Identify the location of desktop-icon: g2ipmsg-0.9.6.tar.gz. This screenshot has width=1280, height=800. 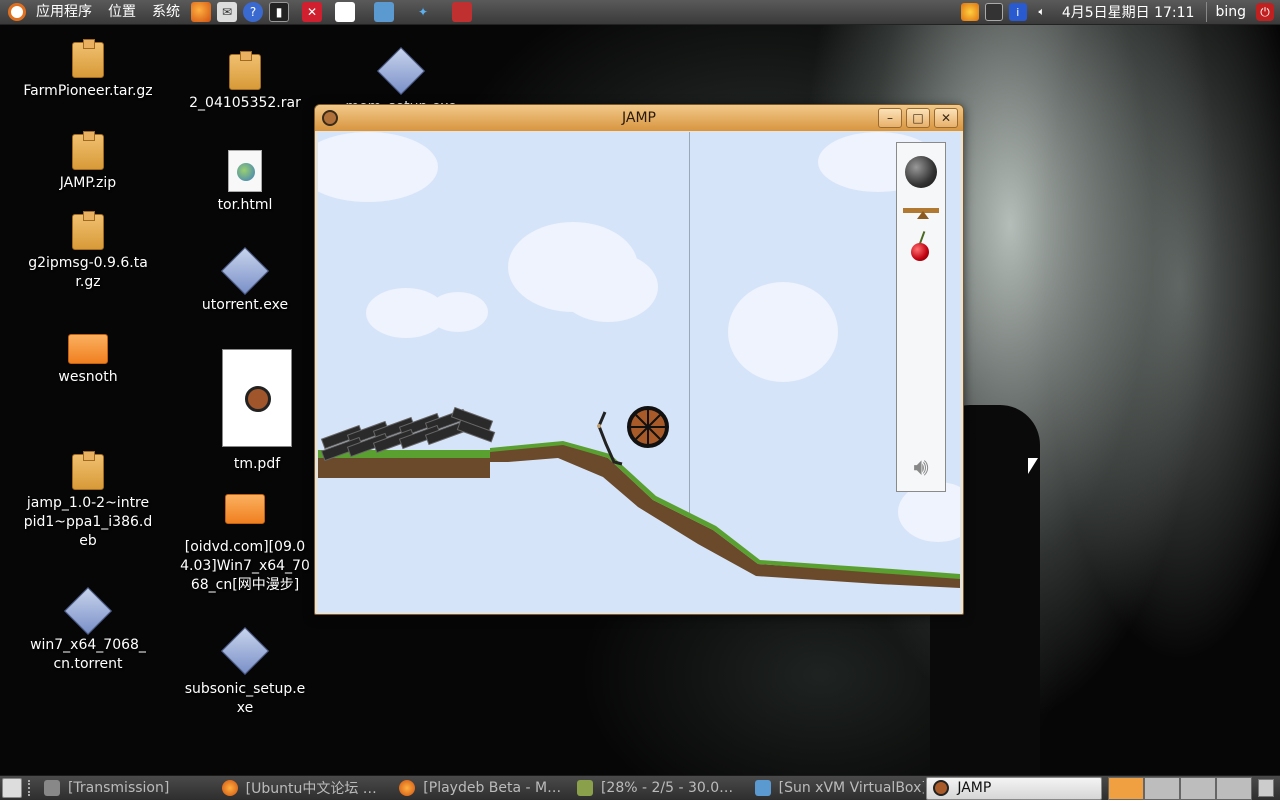
(88, 251).